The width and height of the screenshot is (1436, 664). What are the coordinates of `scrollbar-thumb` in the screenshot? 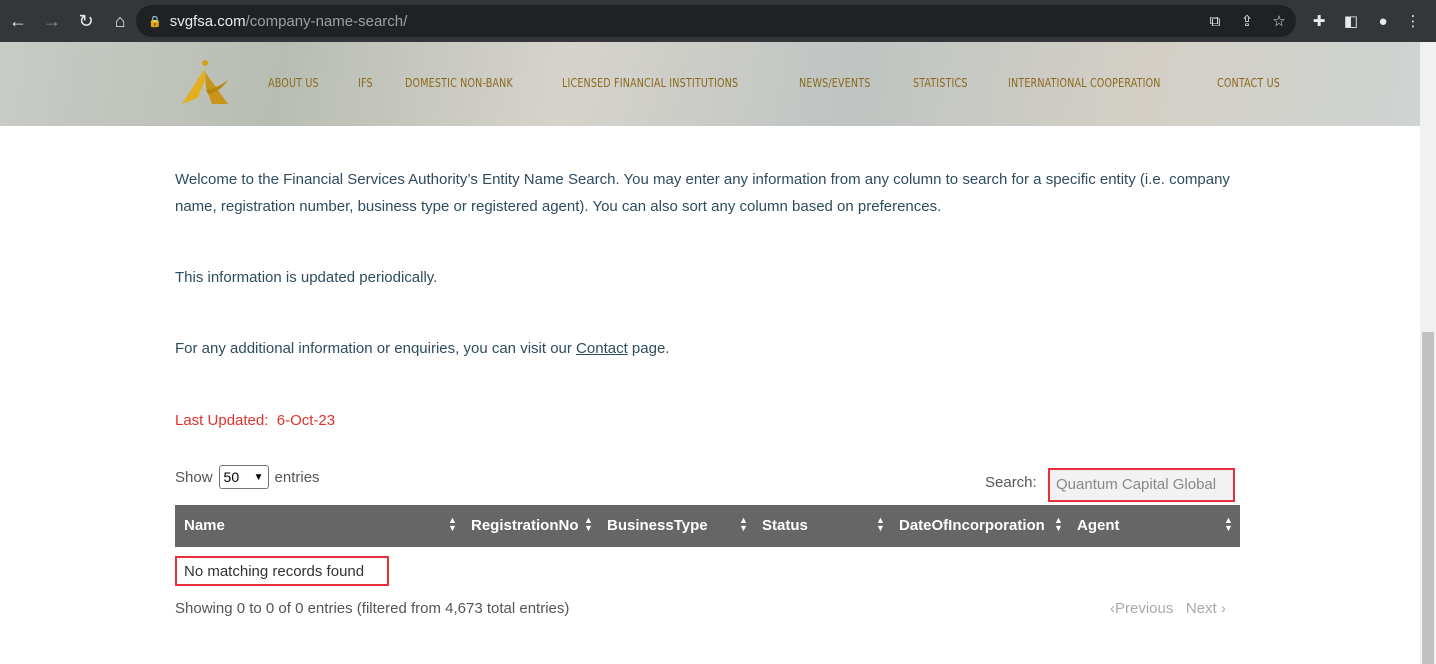 It's located at (1428, 498).